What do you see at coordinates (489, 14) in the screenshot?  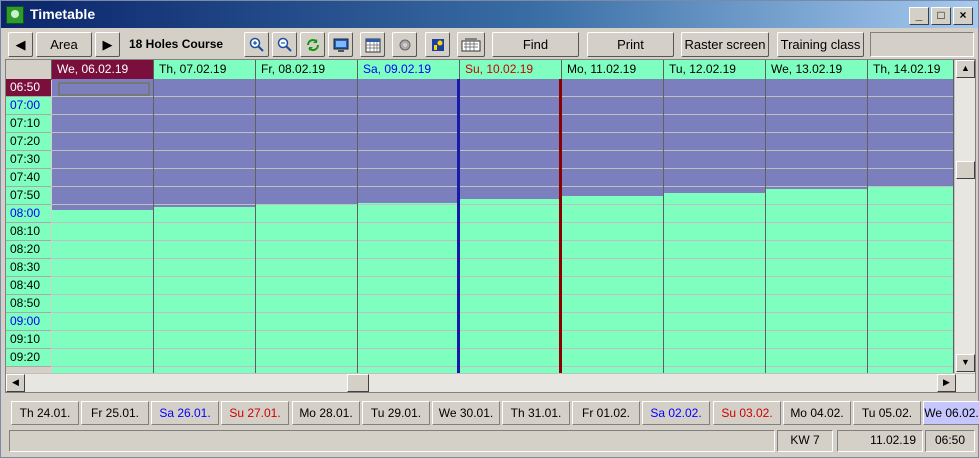 I see `title-bar: Timetable _ □ ×` at bounding box center [489, 14].